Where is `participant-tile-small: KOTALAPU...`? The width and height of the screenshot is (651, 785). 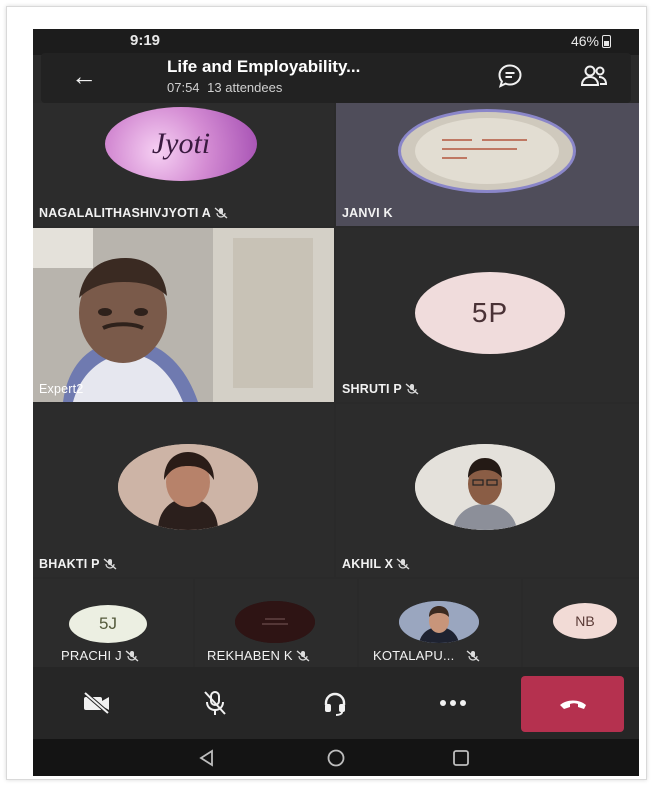 participant-tile-small: KOTALAPU... is located at coordinates (440, 623).